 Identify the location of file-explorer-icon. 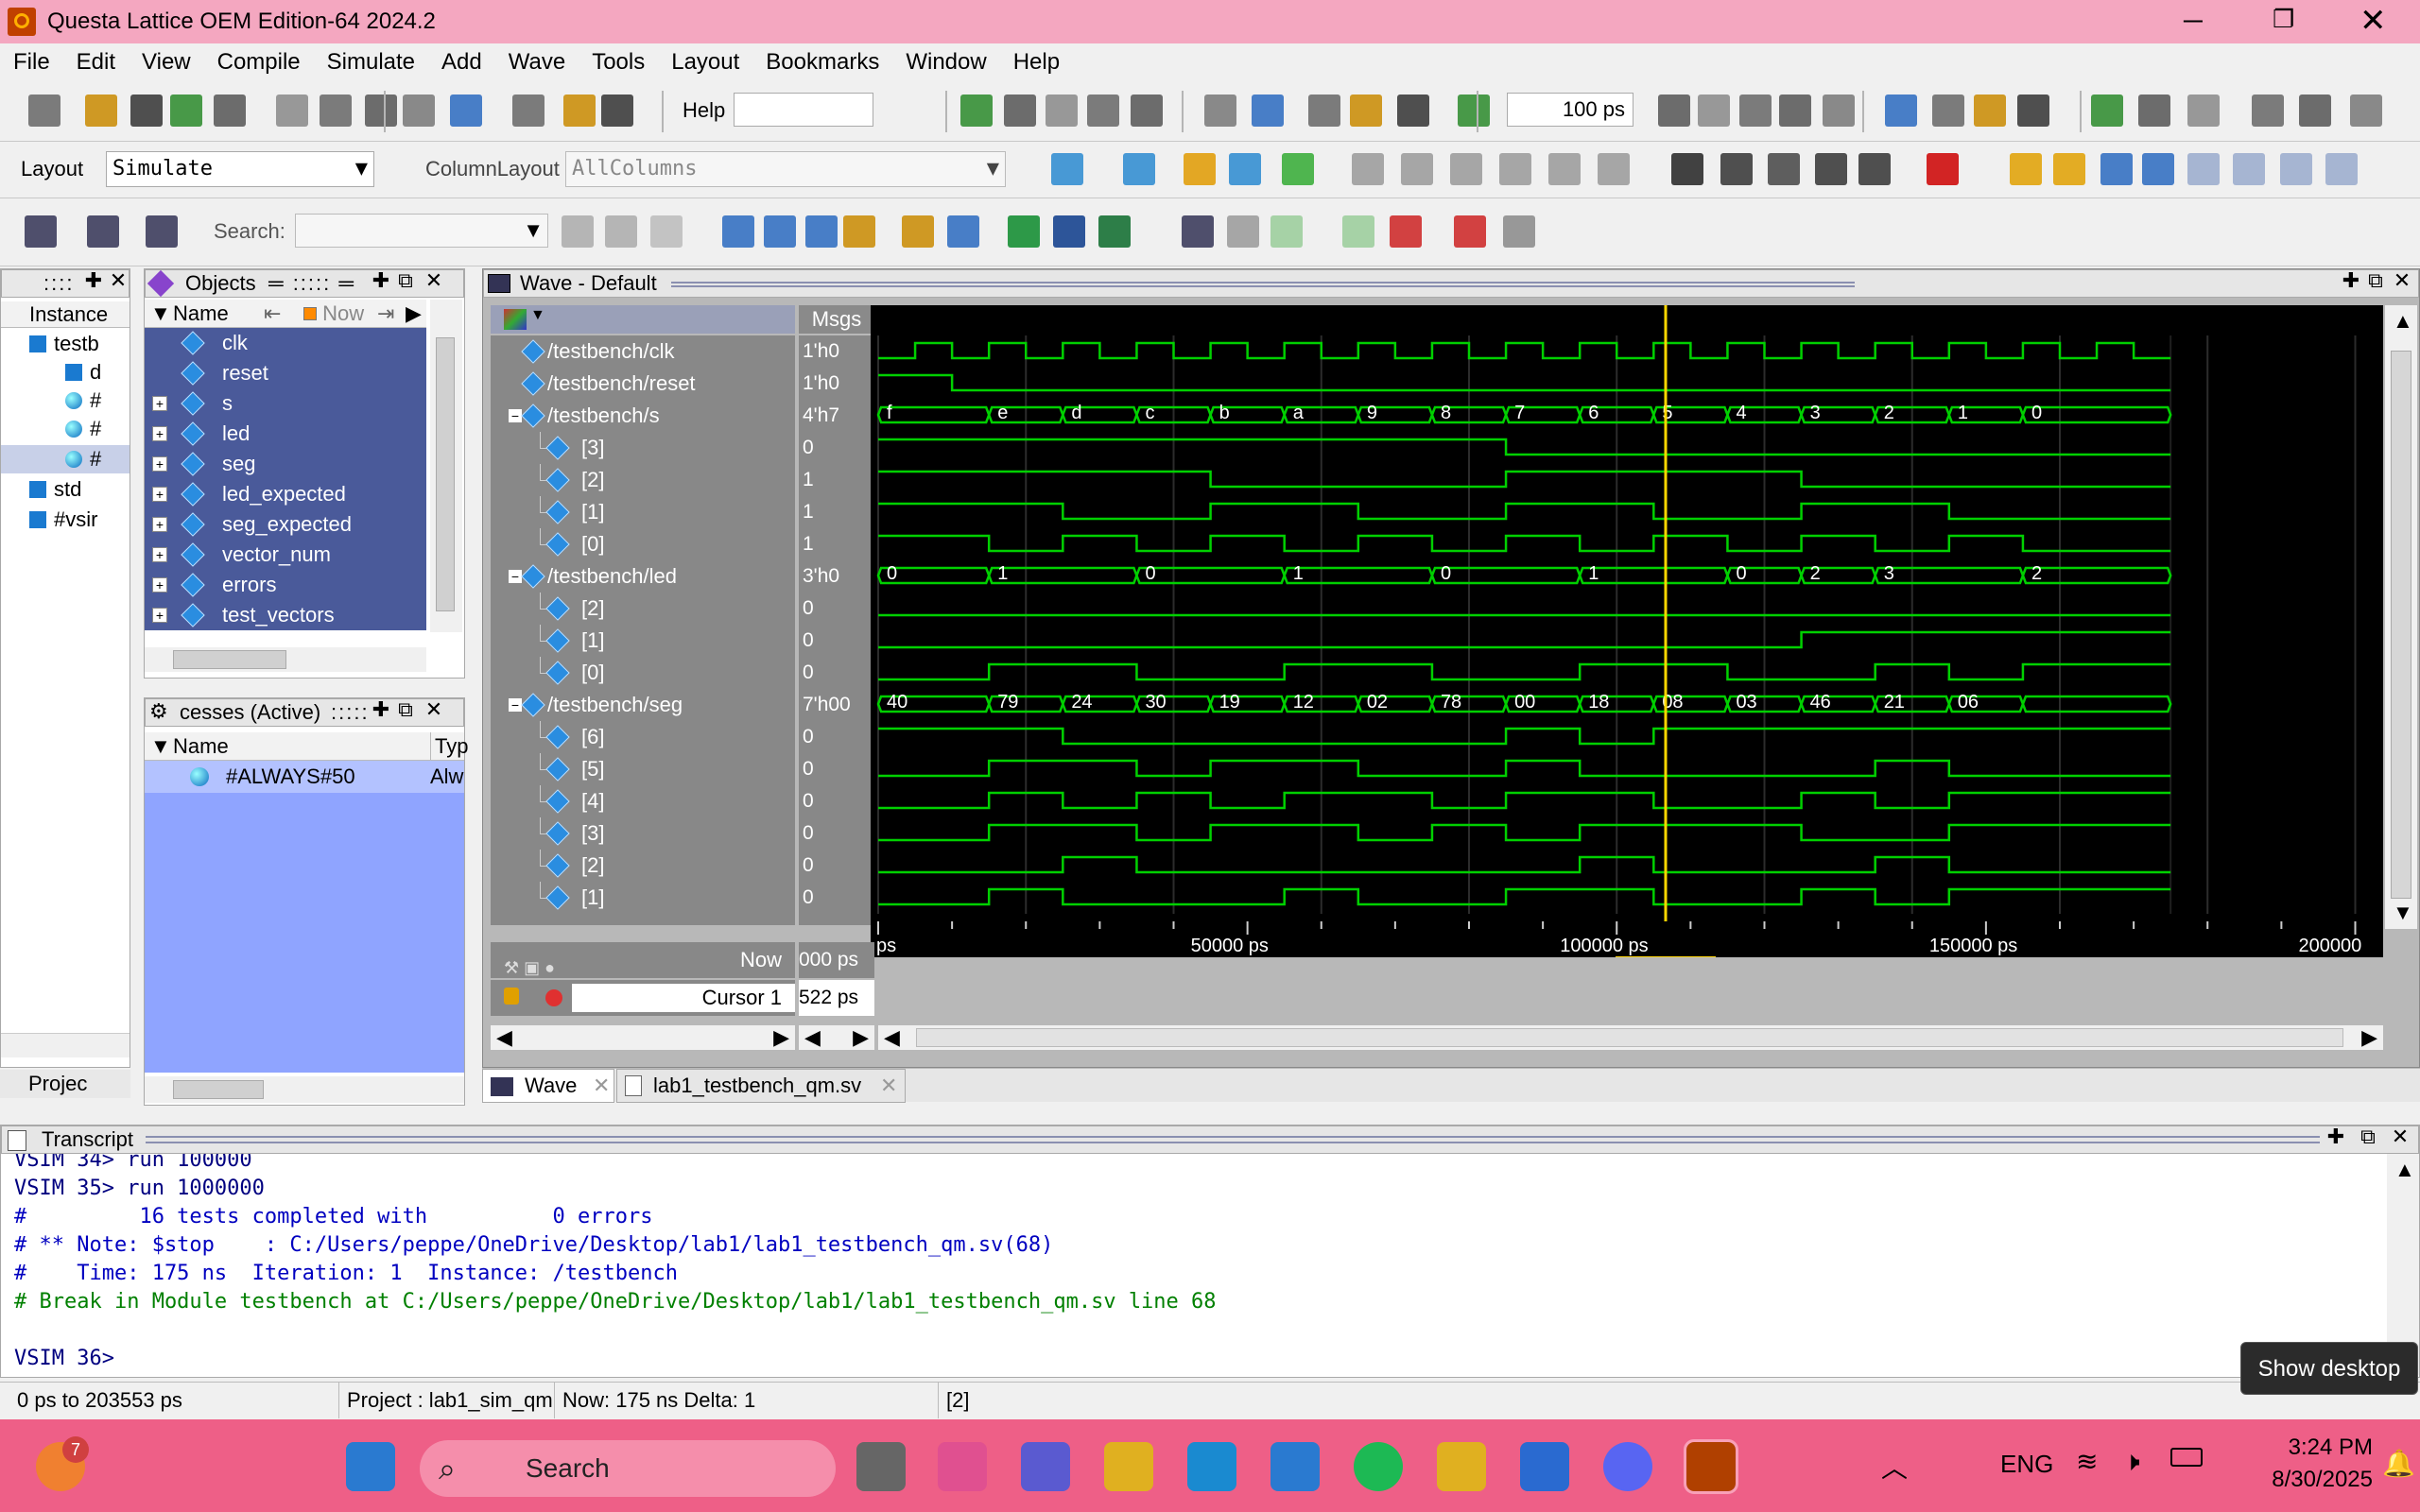
(1128, 1466).